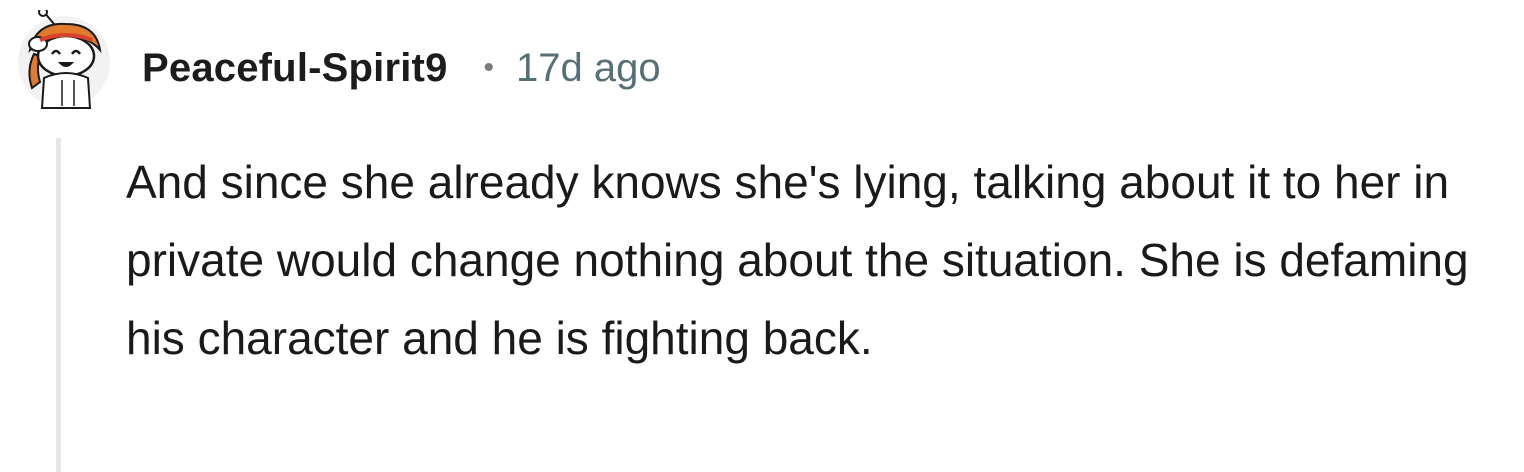 This screenshot has height=472, width=1524. I want to click on comment-header: Peaceful-Spirit9 • 17d ago, so click(401, 68).